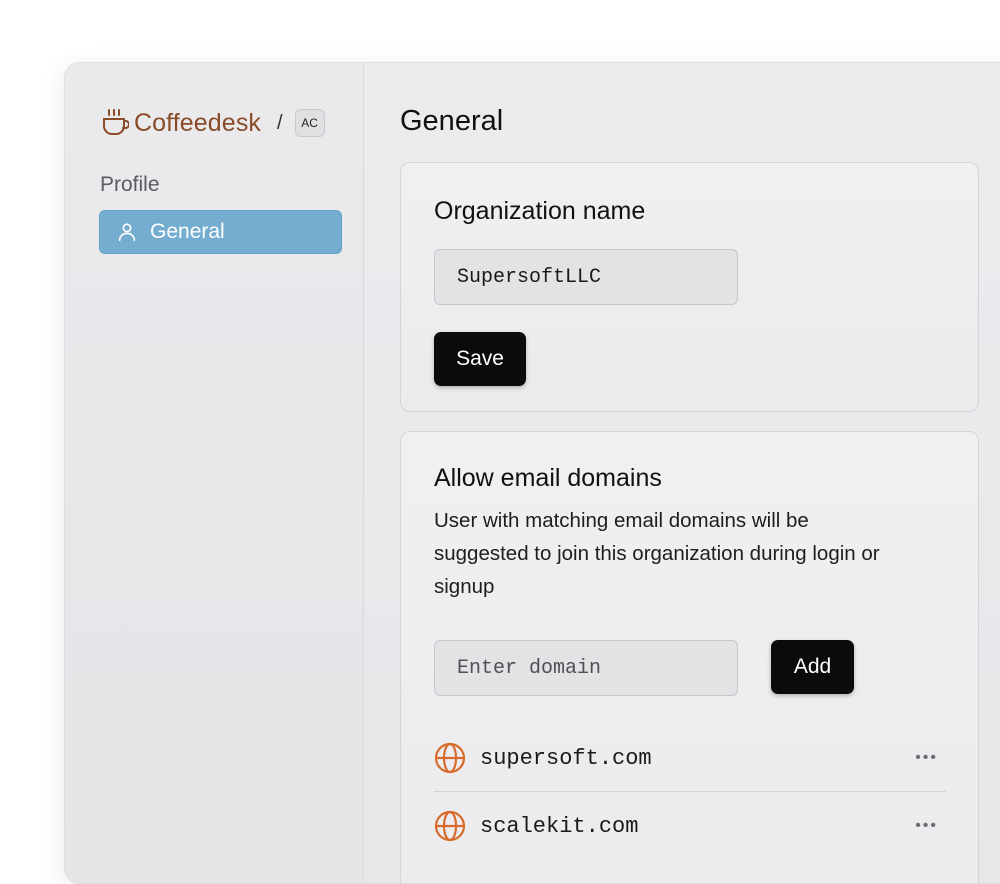 Image resolution: width=1000 pixels, height=884 pixels. Describe the element at coordinates (690, 826) in the screenshot. I see `domain-list-item: scalekit.com •••` at that location.